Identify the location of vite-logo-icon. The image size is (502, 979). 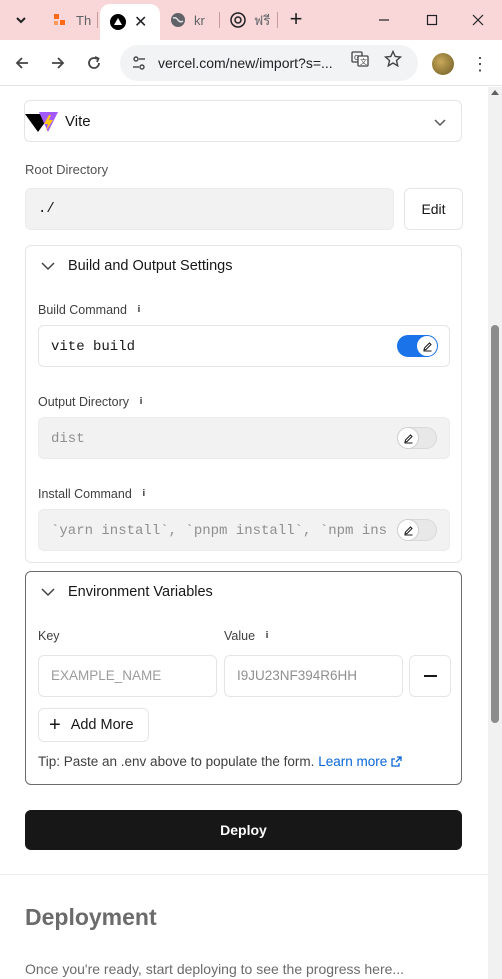
(41, 122).